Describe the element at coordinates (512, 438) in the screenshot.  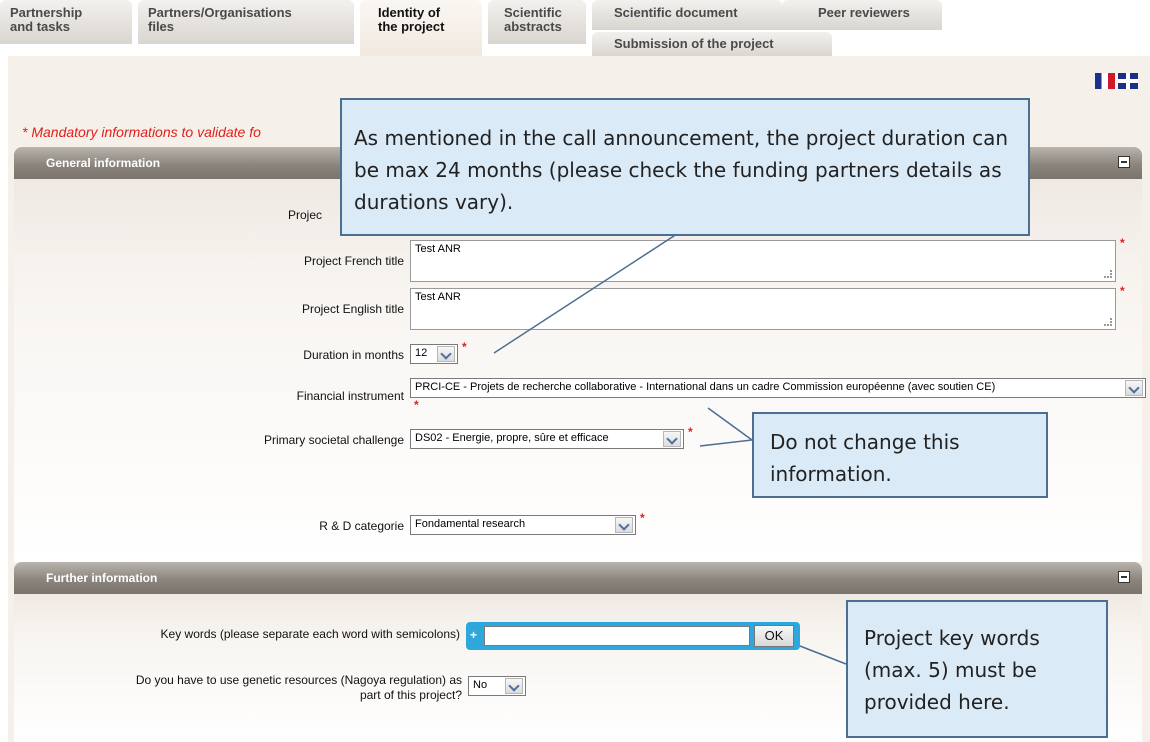
I see `societal-challenge-value: DS02 - Energie, propre, sûre et efficace` at that location.